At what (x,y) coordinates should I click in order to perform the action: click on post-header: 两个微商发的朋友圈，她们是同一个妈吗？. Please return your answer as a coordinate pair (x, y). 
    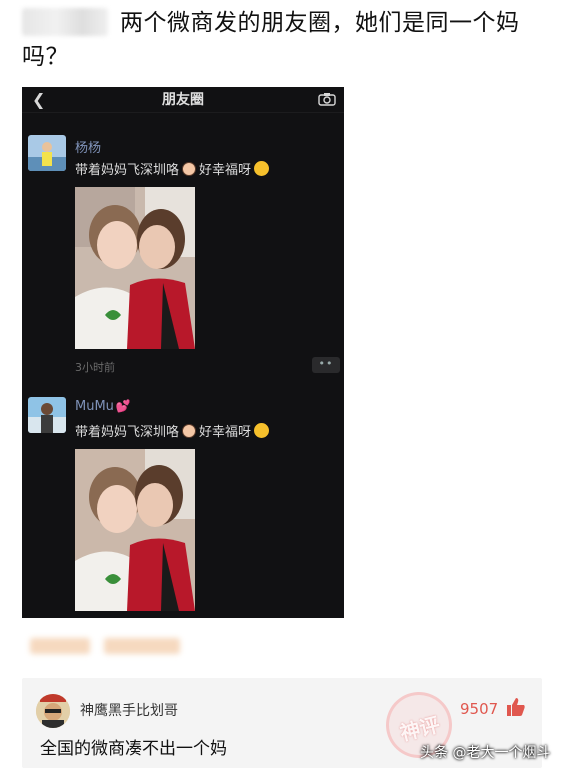
    Looking at the image, I should click on (287, 40).